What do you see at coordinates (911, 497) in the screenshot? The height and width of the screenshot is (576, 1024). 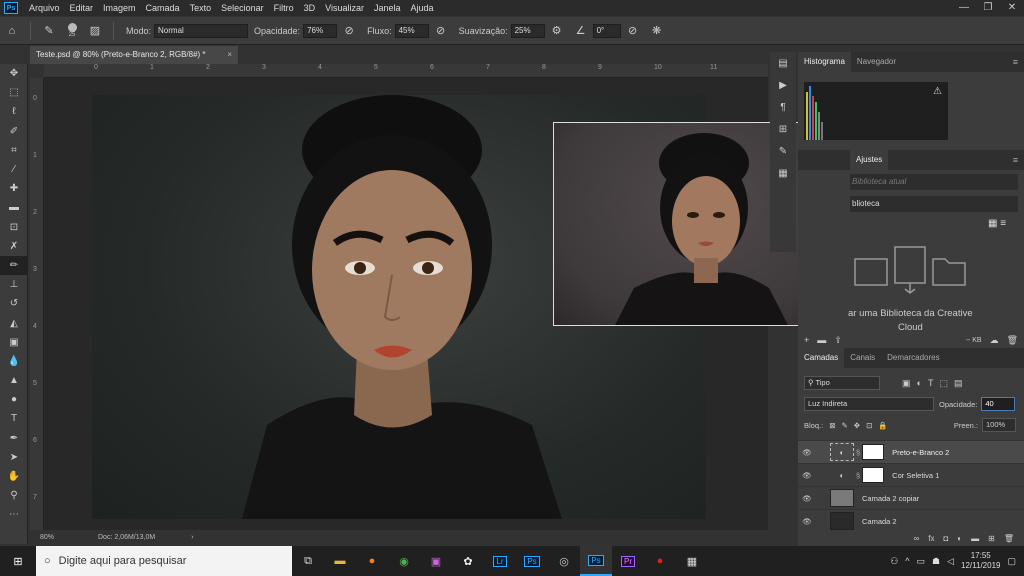 I see `layer-row: 👁 Camada 2 copiar` at bounding box center [911, 497].